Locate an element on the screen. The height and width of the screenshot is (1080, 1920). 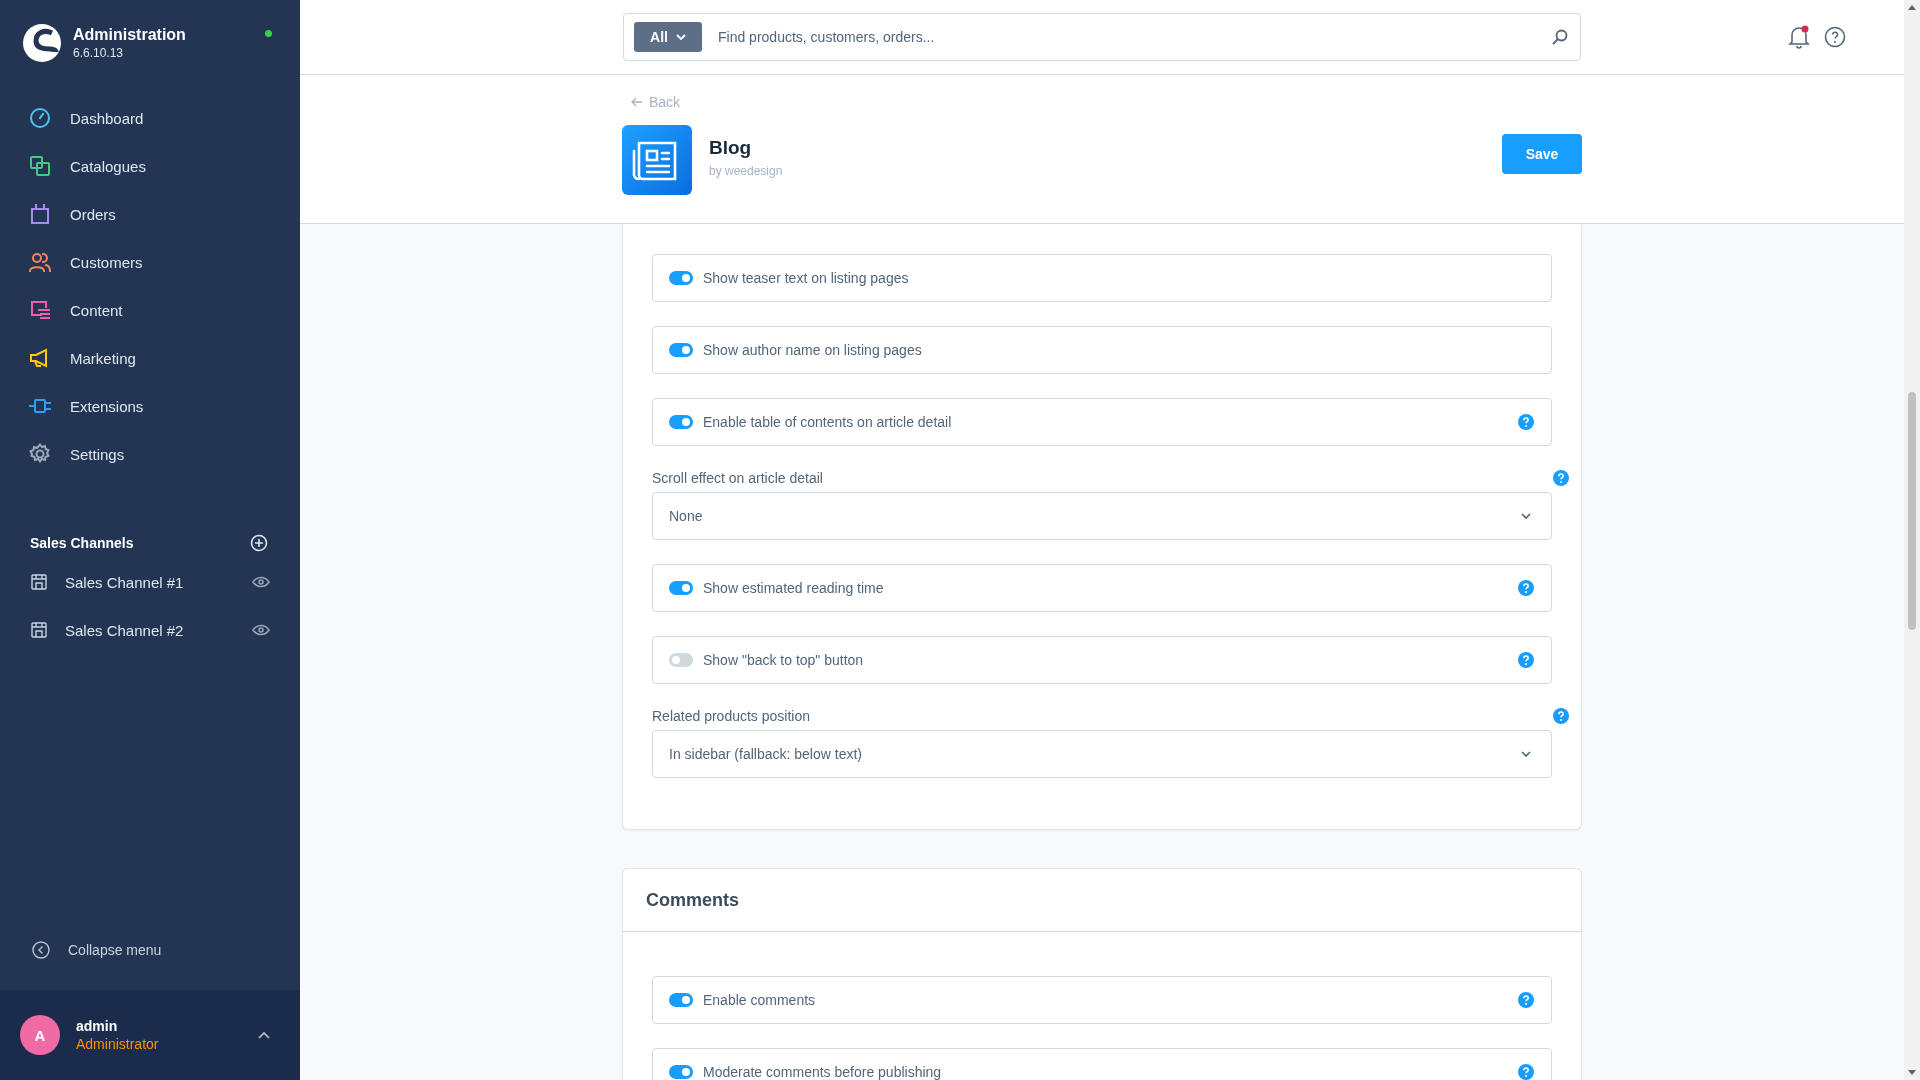
nav-item: Dashboard is located at coordinates (150, 118).